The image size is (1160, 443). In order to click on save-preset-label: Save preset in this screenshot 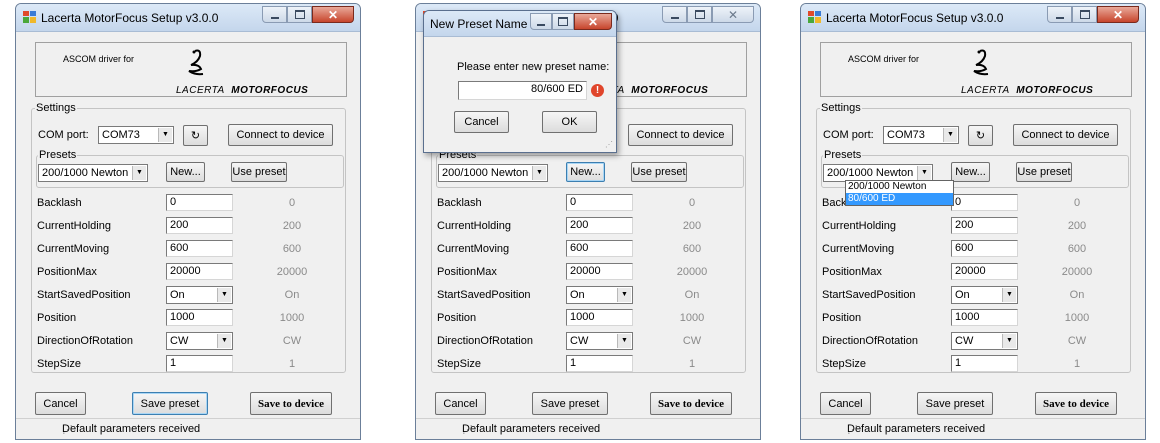, I will do `click(170, 403)`.